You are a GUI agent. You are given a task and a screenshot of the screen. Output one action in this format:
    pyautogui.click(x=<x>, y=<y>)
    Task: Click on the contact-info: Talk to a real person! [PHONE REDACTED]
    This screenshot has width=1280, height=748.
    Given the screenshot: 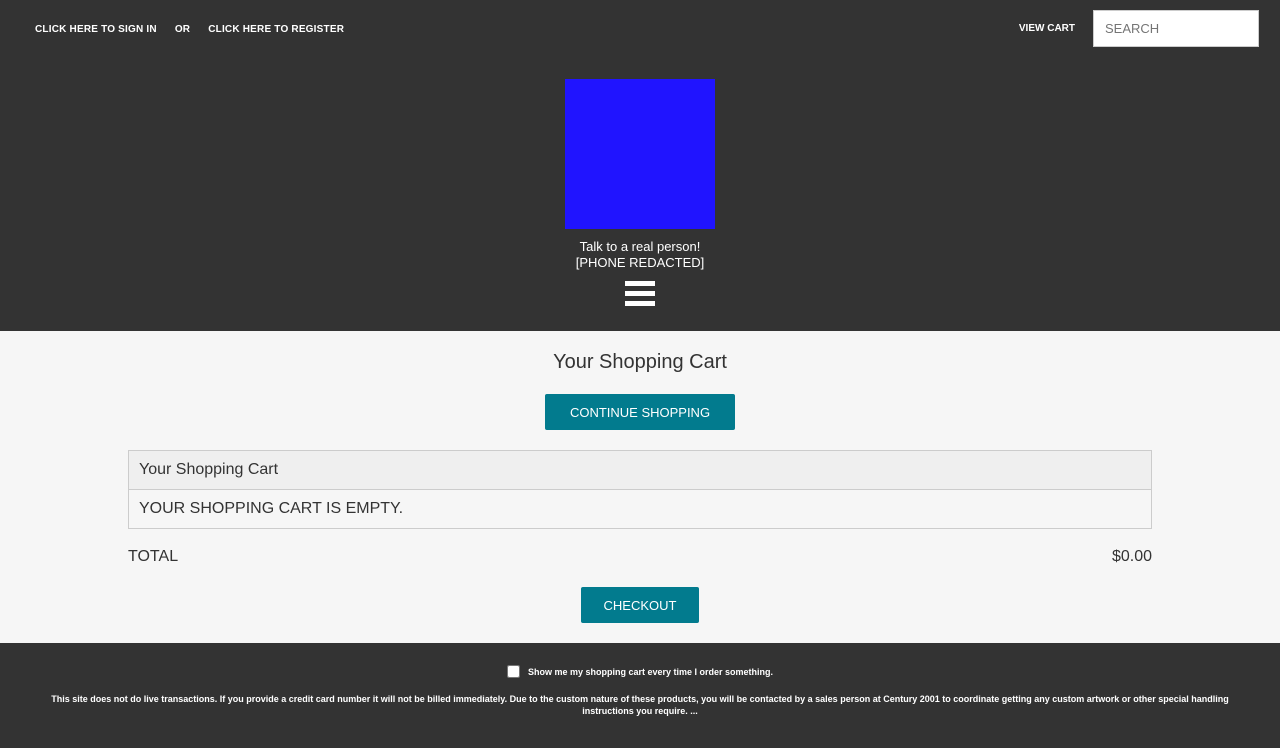 What is the action you would take?
    pyautogui.click(x=640, y=255)
    